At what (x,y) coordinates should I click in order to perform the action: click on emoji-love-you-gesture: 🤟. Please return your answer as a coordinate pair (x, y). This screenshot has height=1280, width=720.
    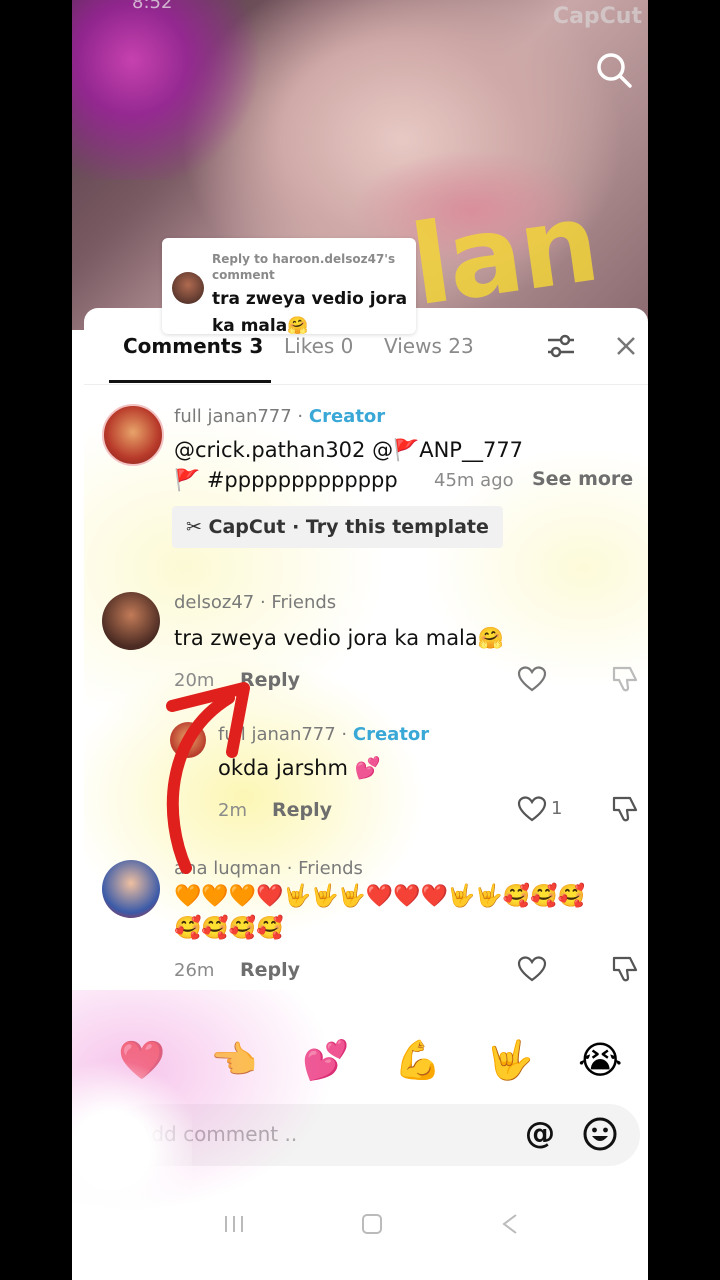
    Looking at the image, I should click on (509, 1060).